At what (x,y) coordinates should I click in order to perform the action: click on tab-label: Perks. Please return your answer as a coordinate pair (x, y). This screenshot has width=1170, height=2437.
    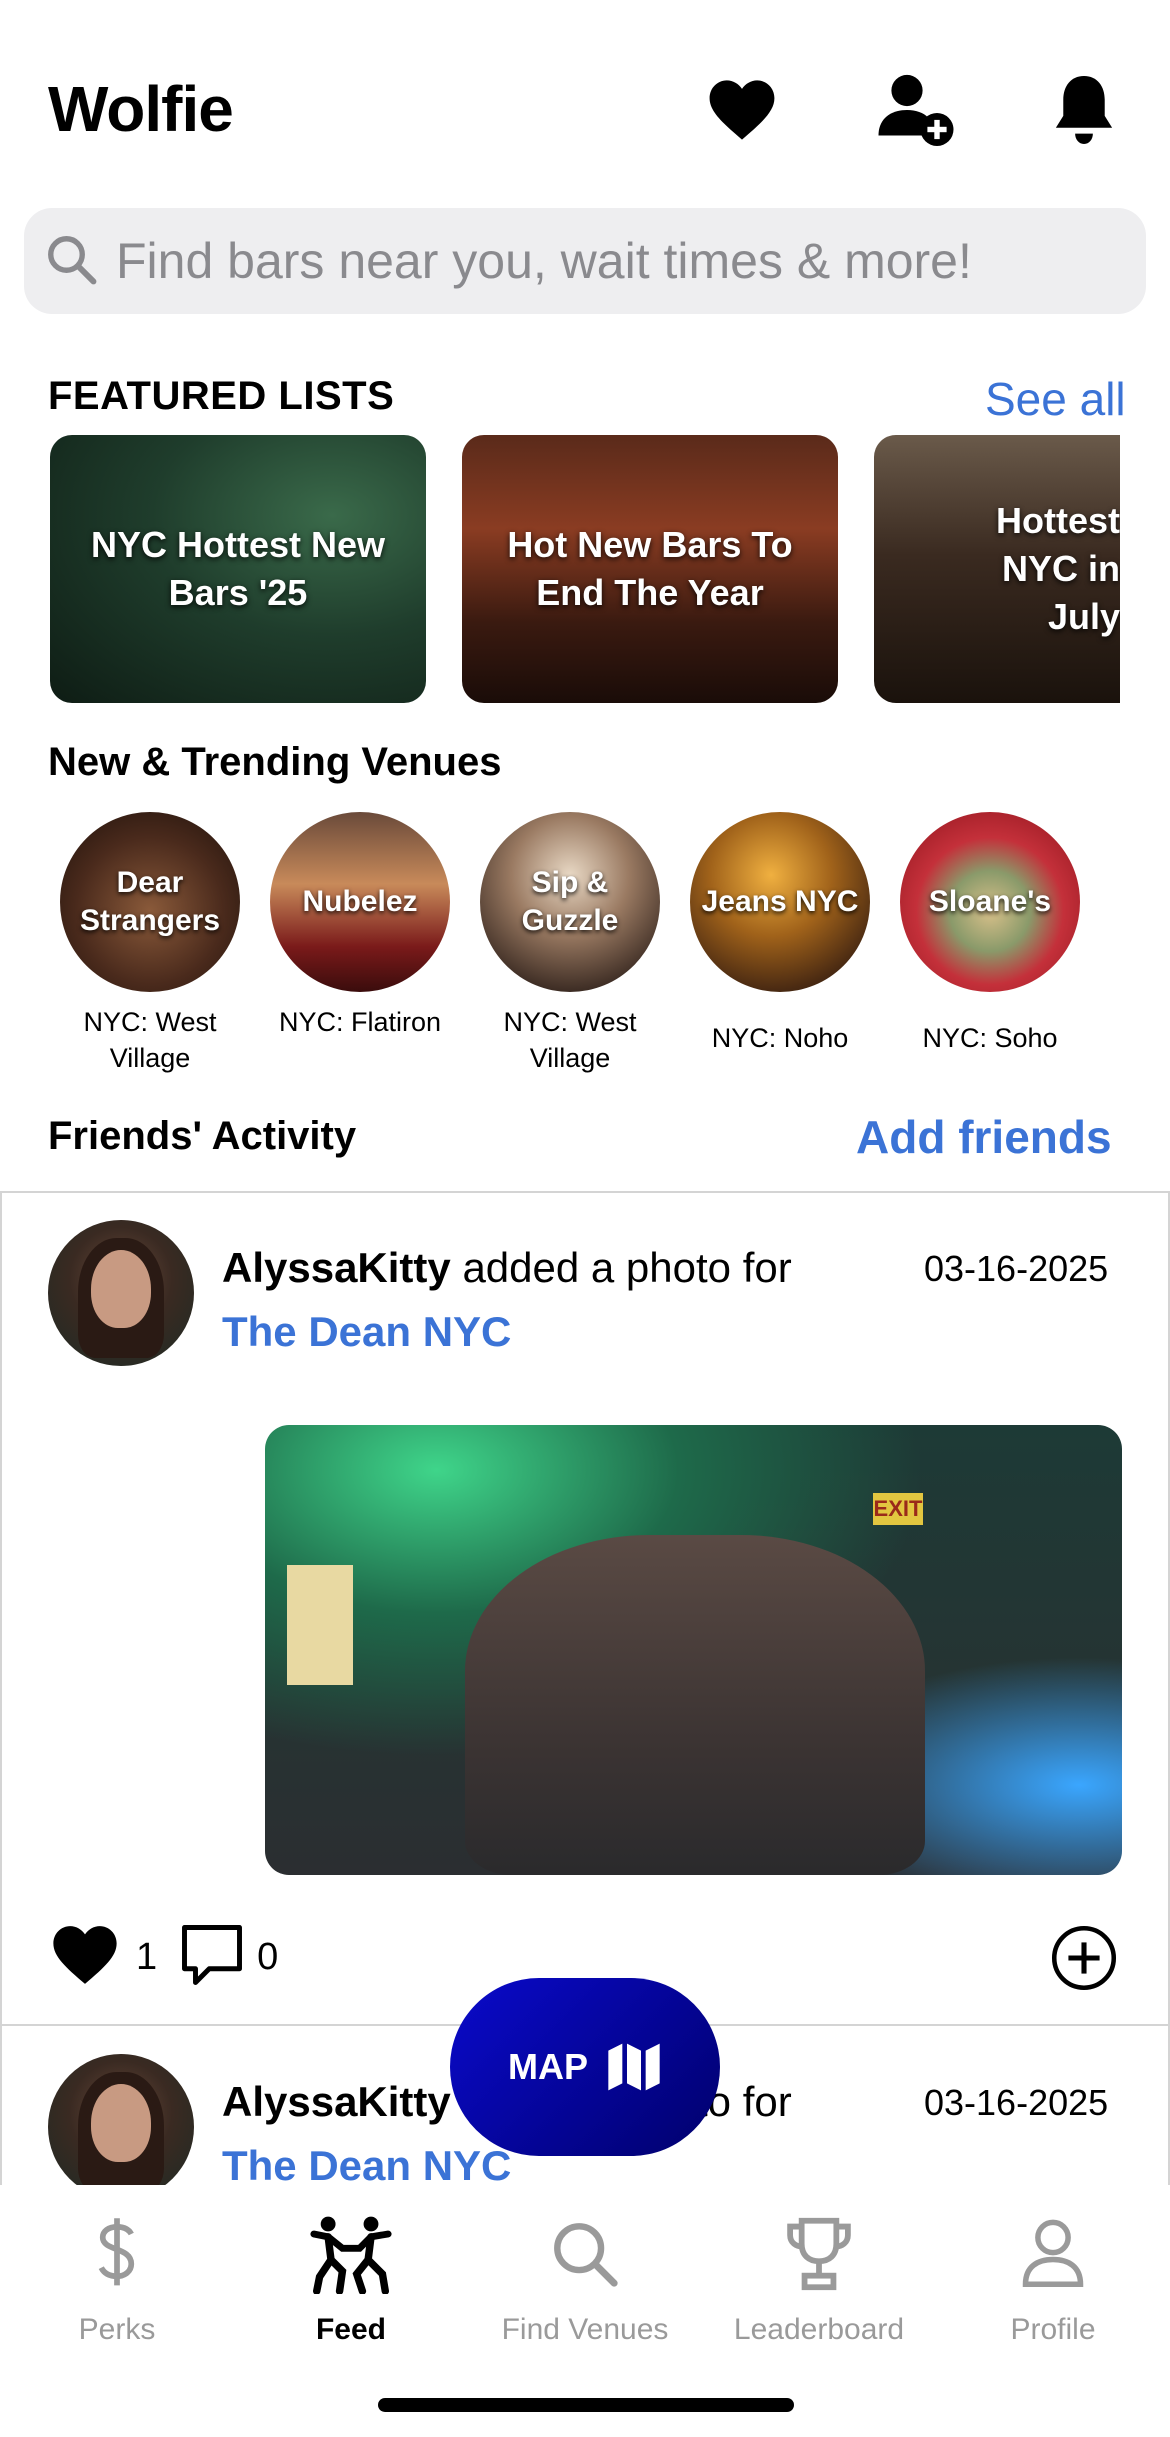
    Looking at the image, I should click on (117, 2329).